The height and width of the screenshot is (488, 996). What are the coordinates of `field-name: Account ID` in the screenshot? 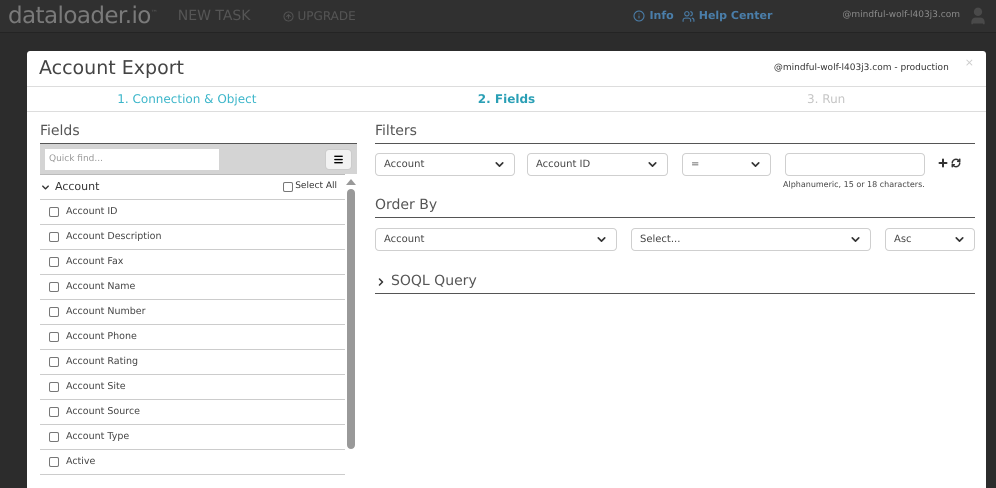 It's located at (92, 212).